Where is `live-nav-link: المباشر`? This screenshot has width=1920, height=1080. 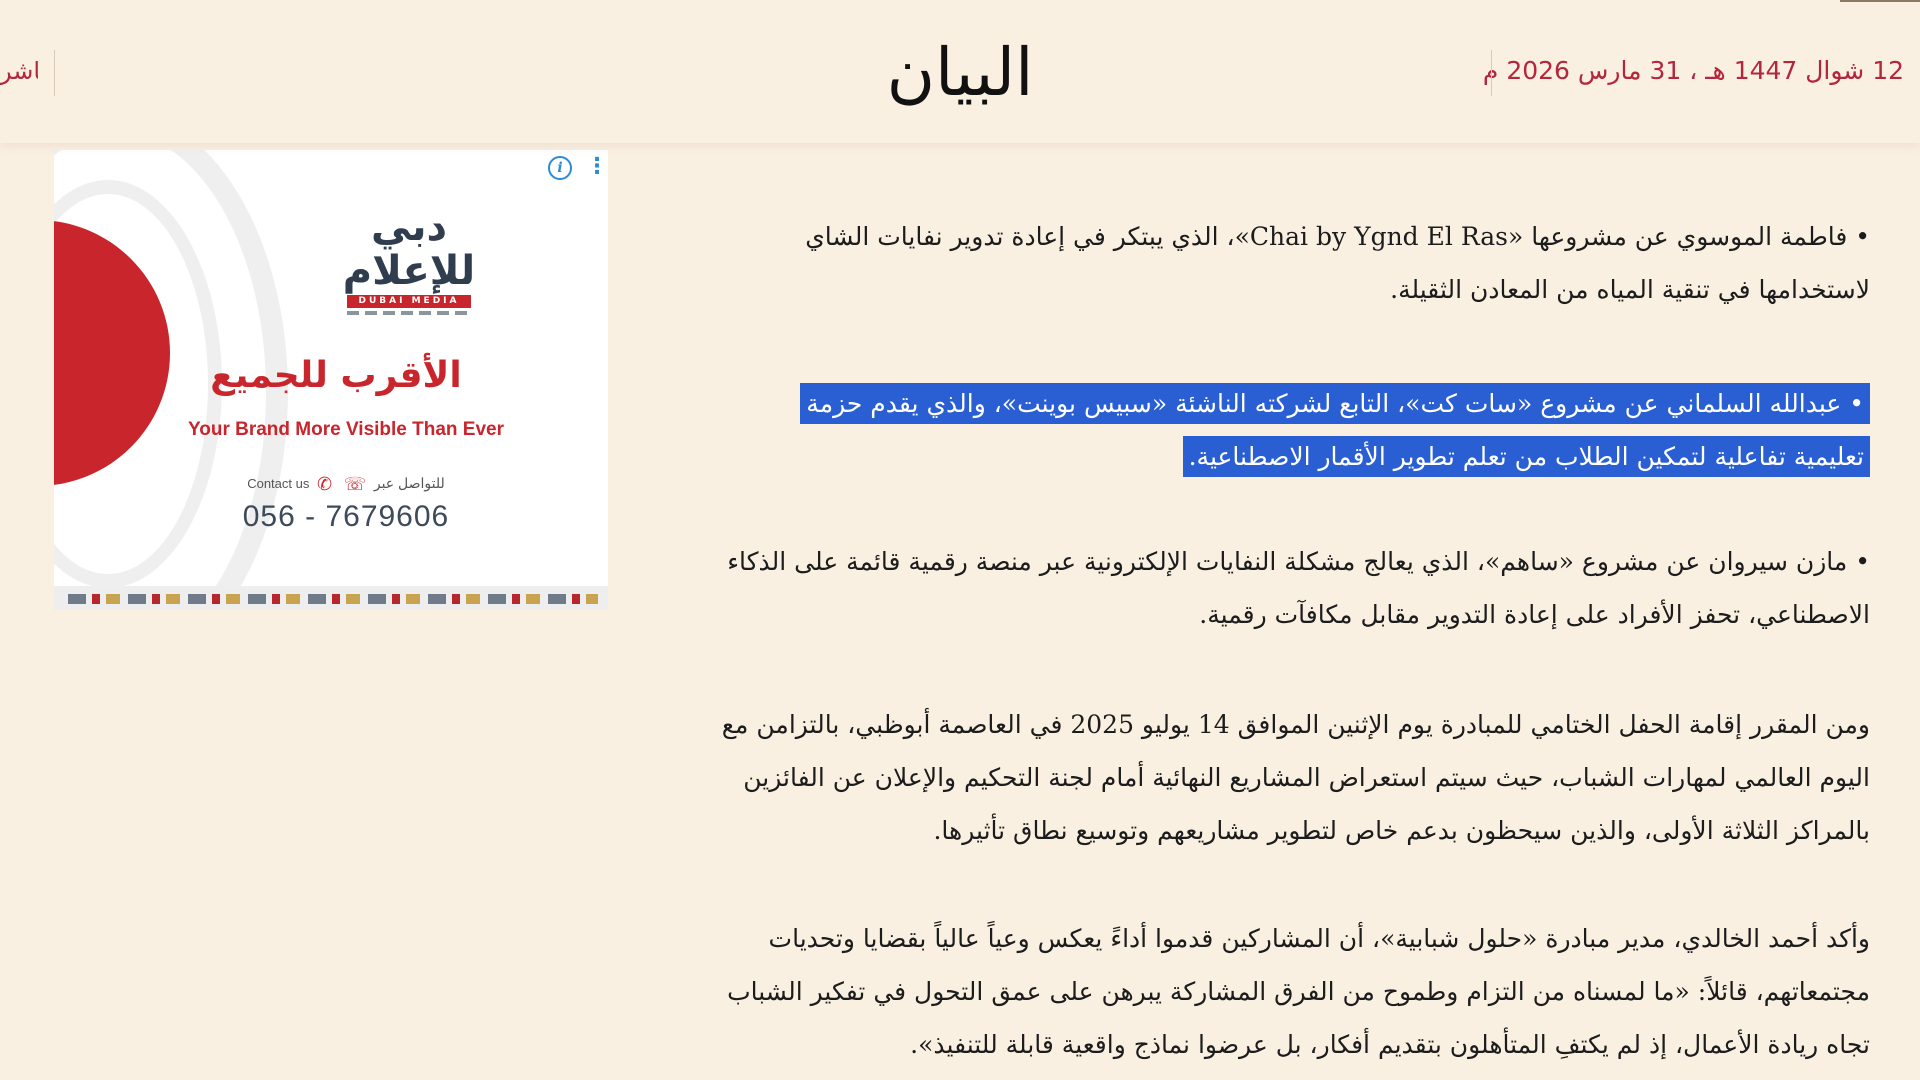
live-nav-link: المباشر is located at coordinates (19, 71).